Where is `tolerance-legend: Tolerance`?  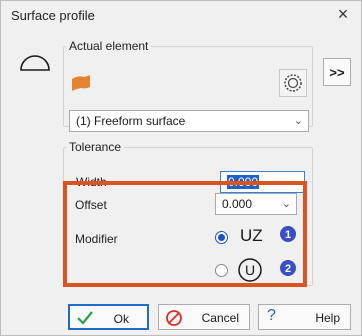
tolerance-legend: Tolerance is located at coordinates (95, 147).